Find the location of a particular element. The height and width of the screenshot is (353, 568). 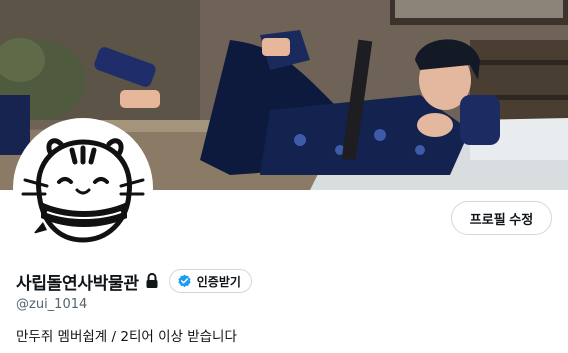

profile-bio: 만두쥐 멤버쉽계 / 2티어 이상 받습니다 is located at coordinates (126, 337).